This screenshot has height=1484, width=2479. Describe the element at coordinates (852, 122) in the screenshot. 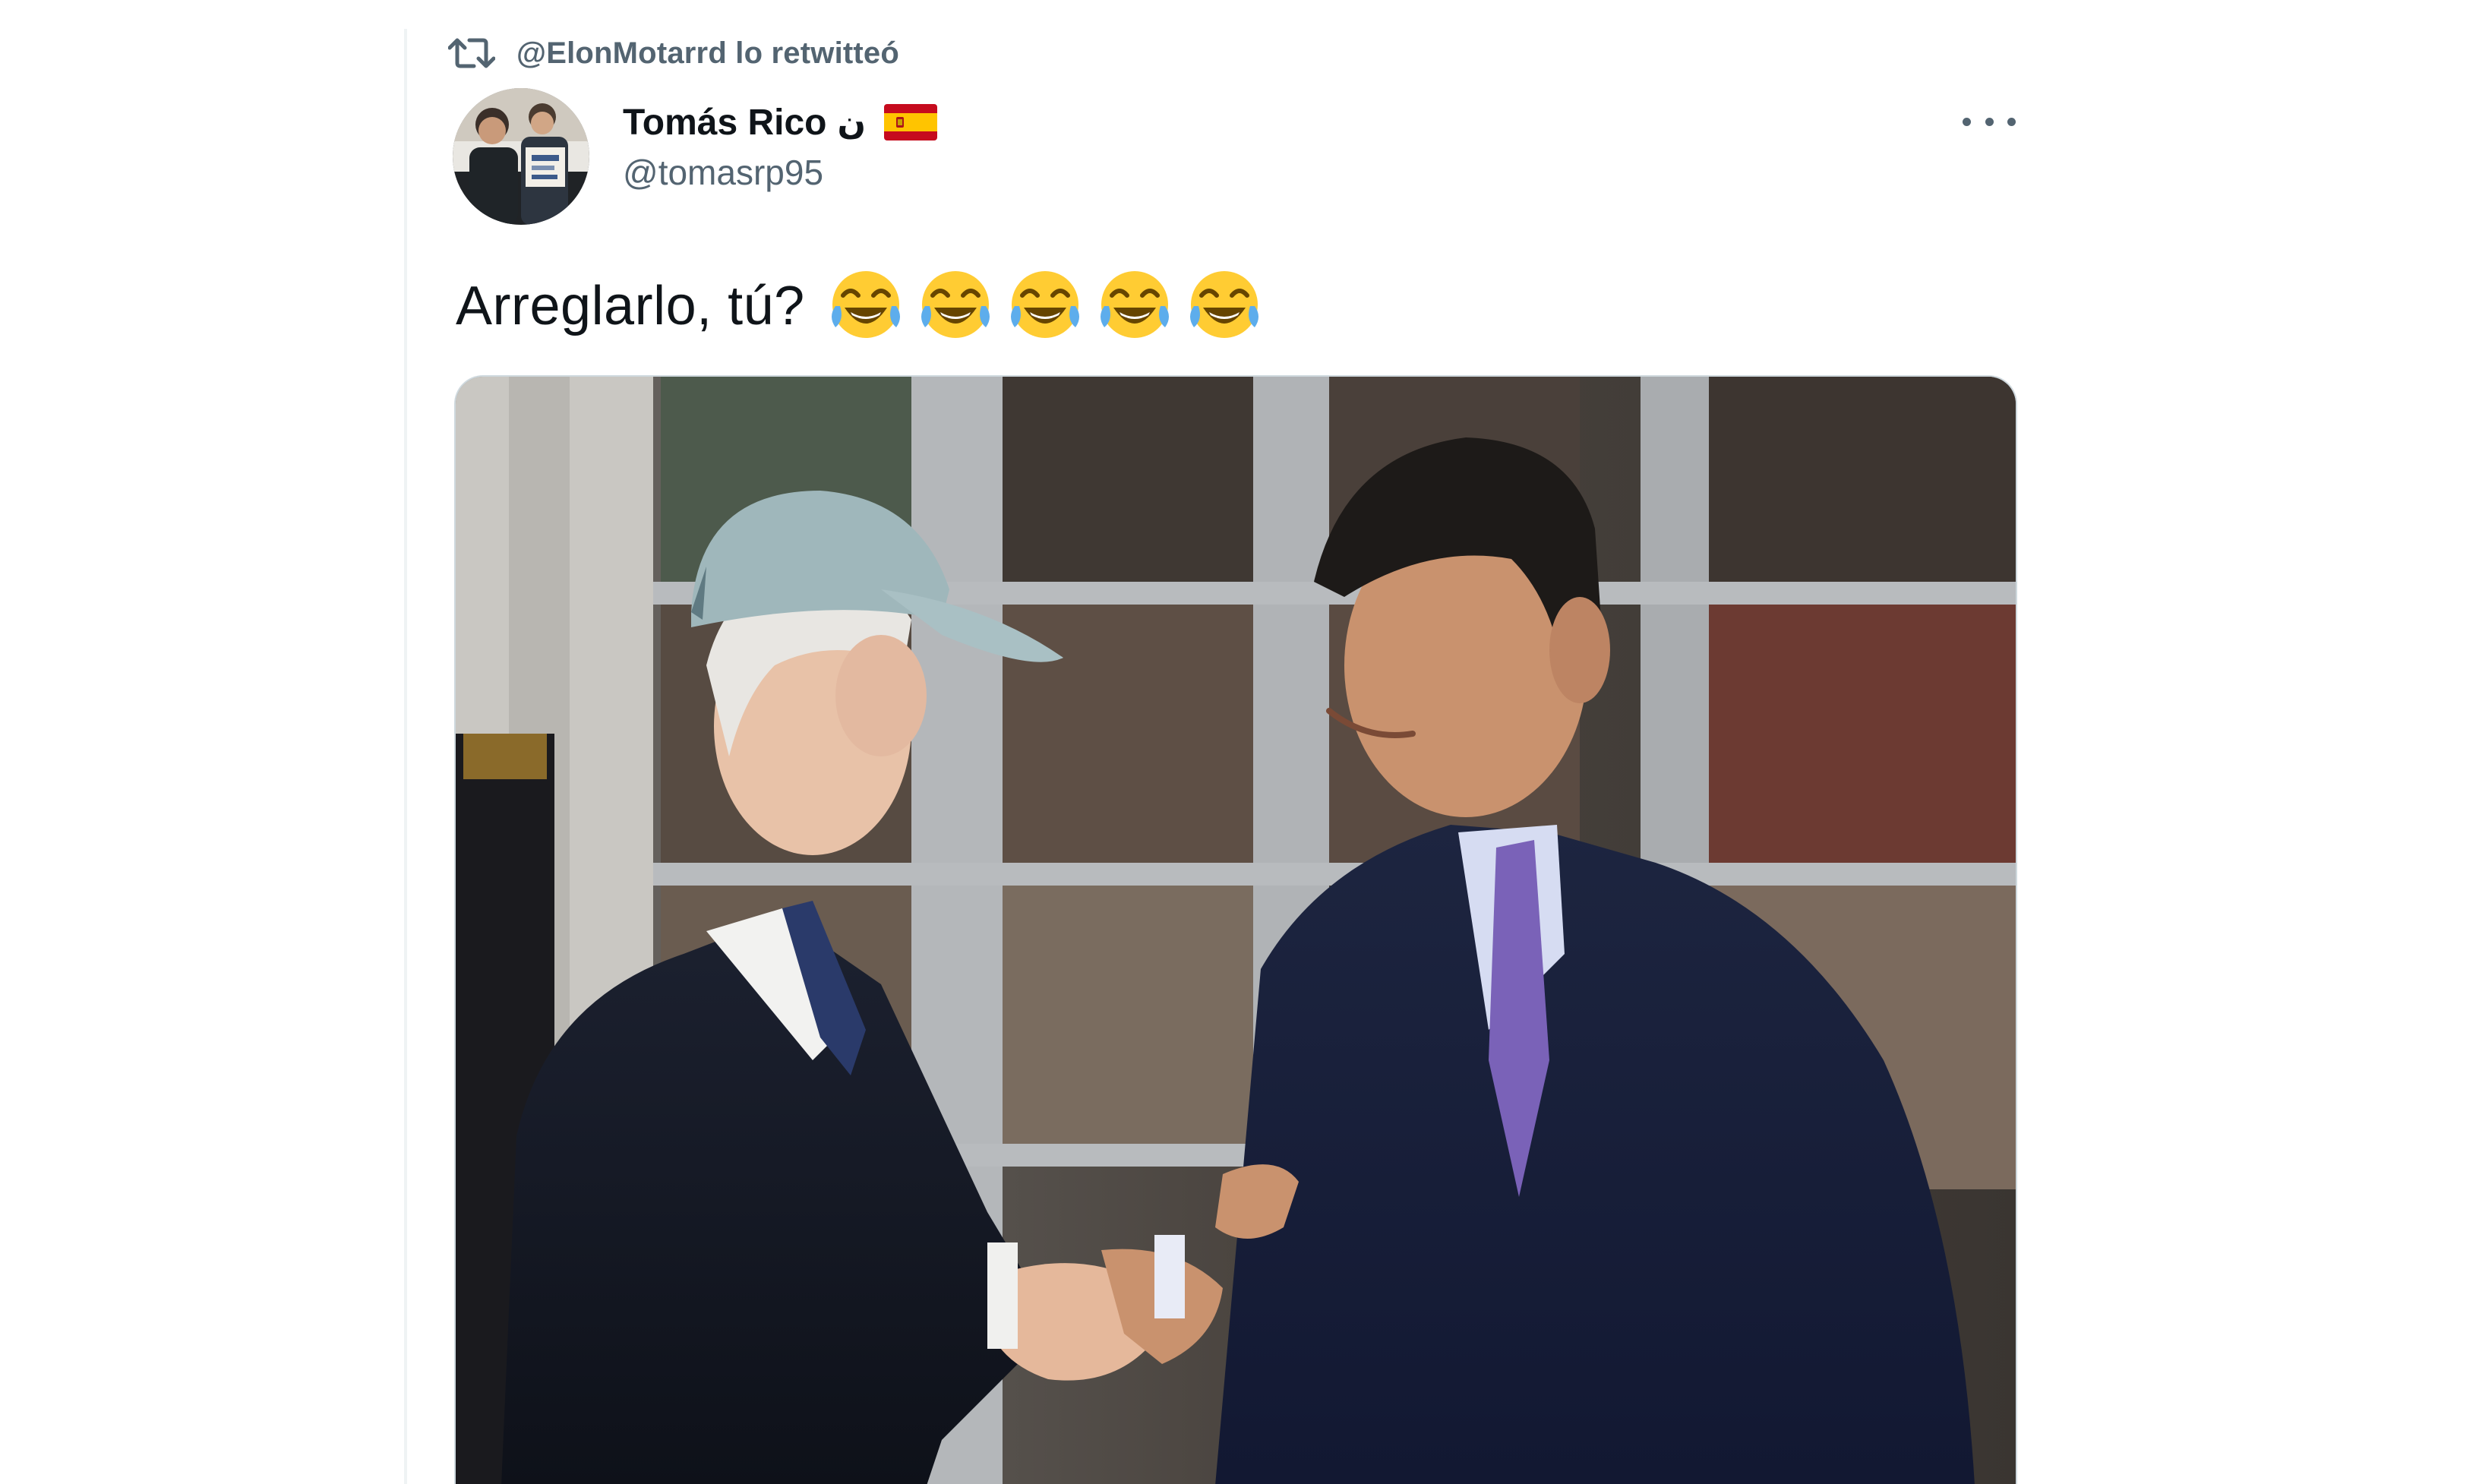

I see `author-name-glyph: ن` at that location.